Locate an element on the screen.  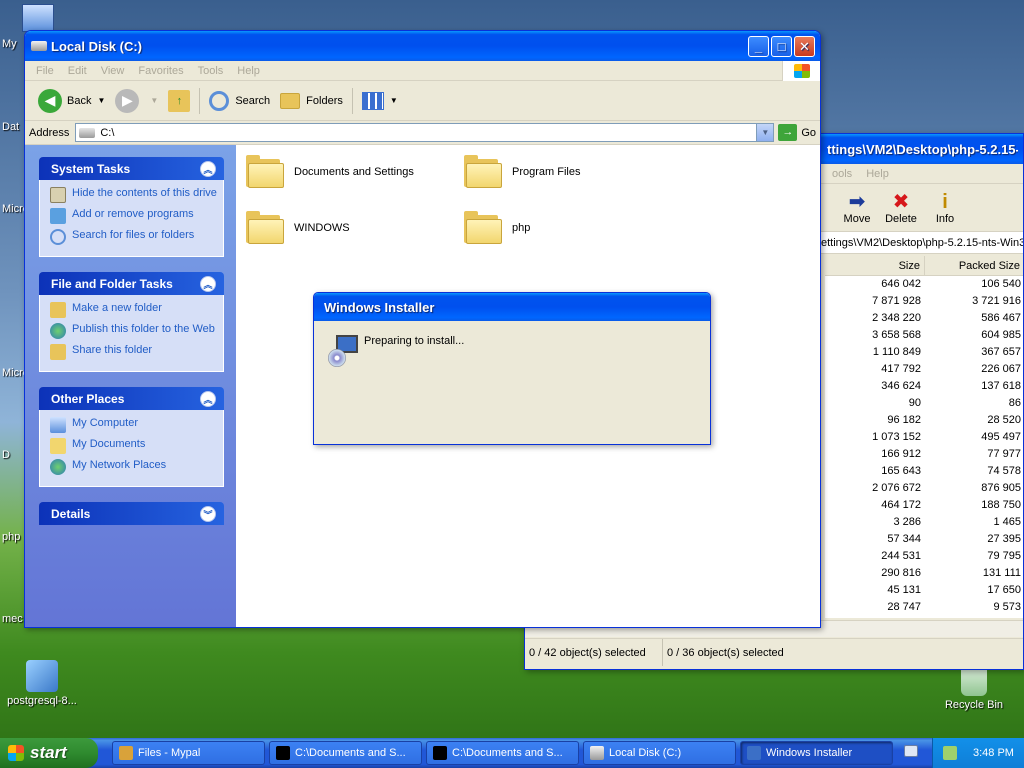
my-computer-icon is located at coordinates (38, 18).